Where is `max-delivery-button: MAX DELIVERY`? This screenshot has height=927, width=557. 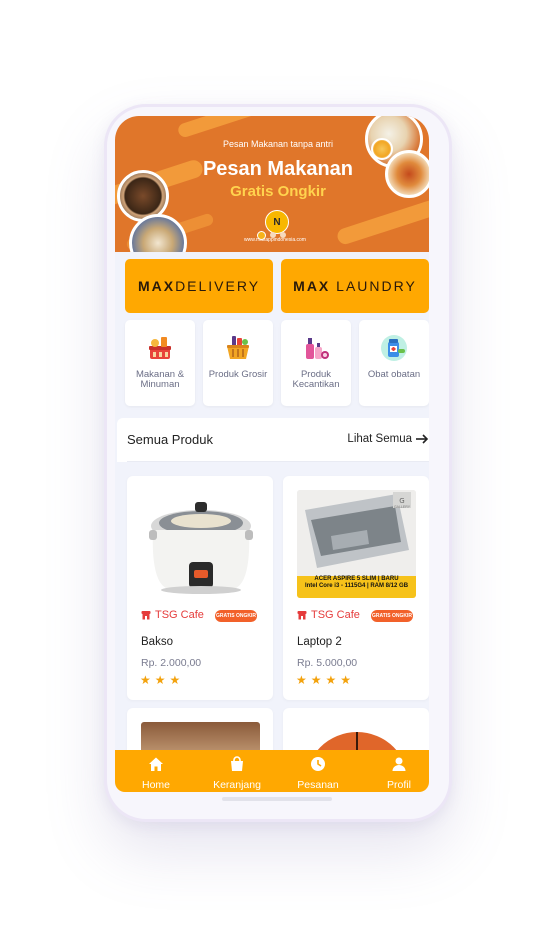 max-delivery-button: MAX DELIVERY is located at coordinates (199, 286).